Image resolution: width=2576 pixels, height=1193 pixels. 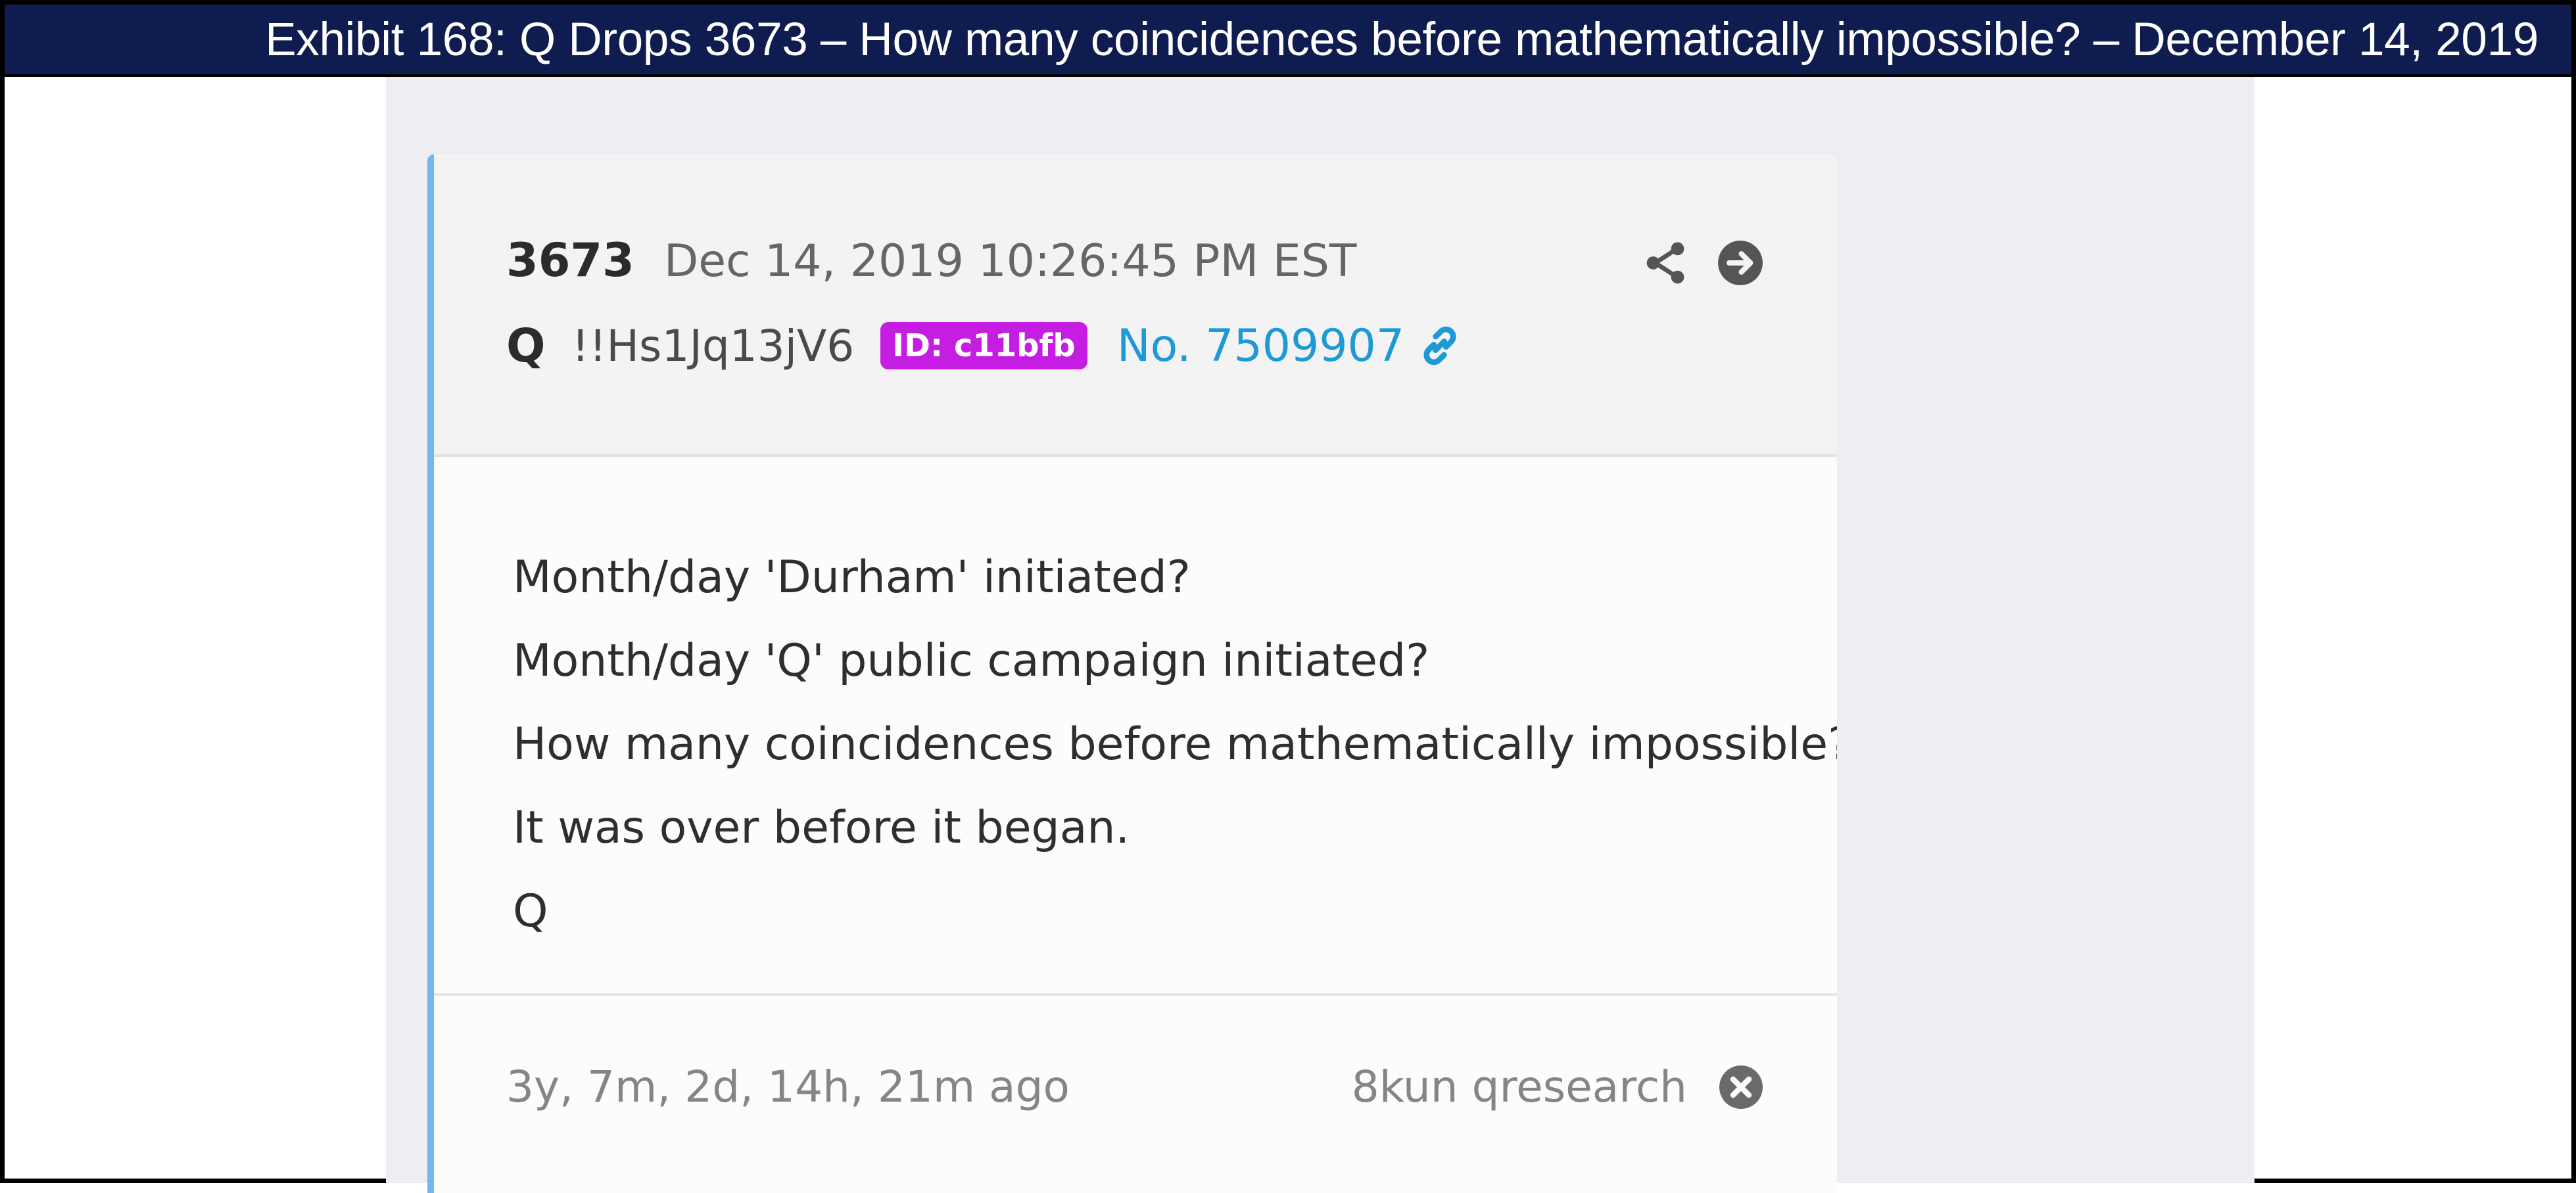 What do you see at coordinates (852, 577) in the screenshot?
I see `message-line: Month/day 'Durham' initiated?` at bounding box center [852, 577].